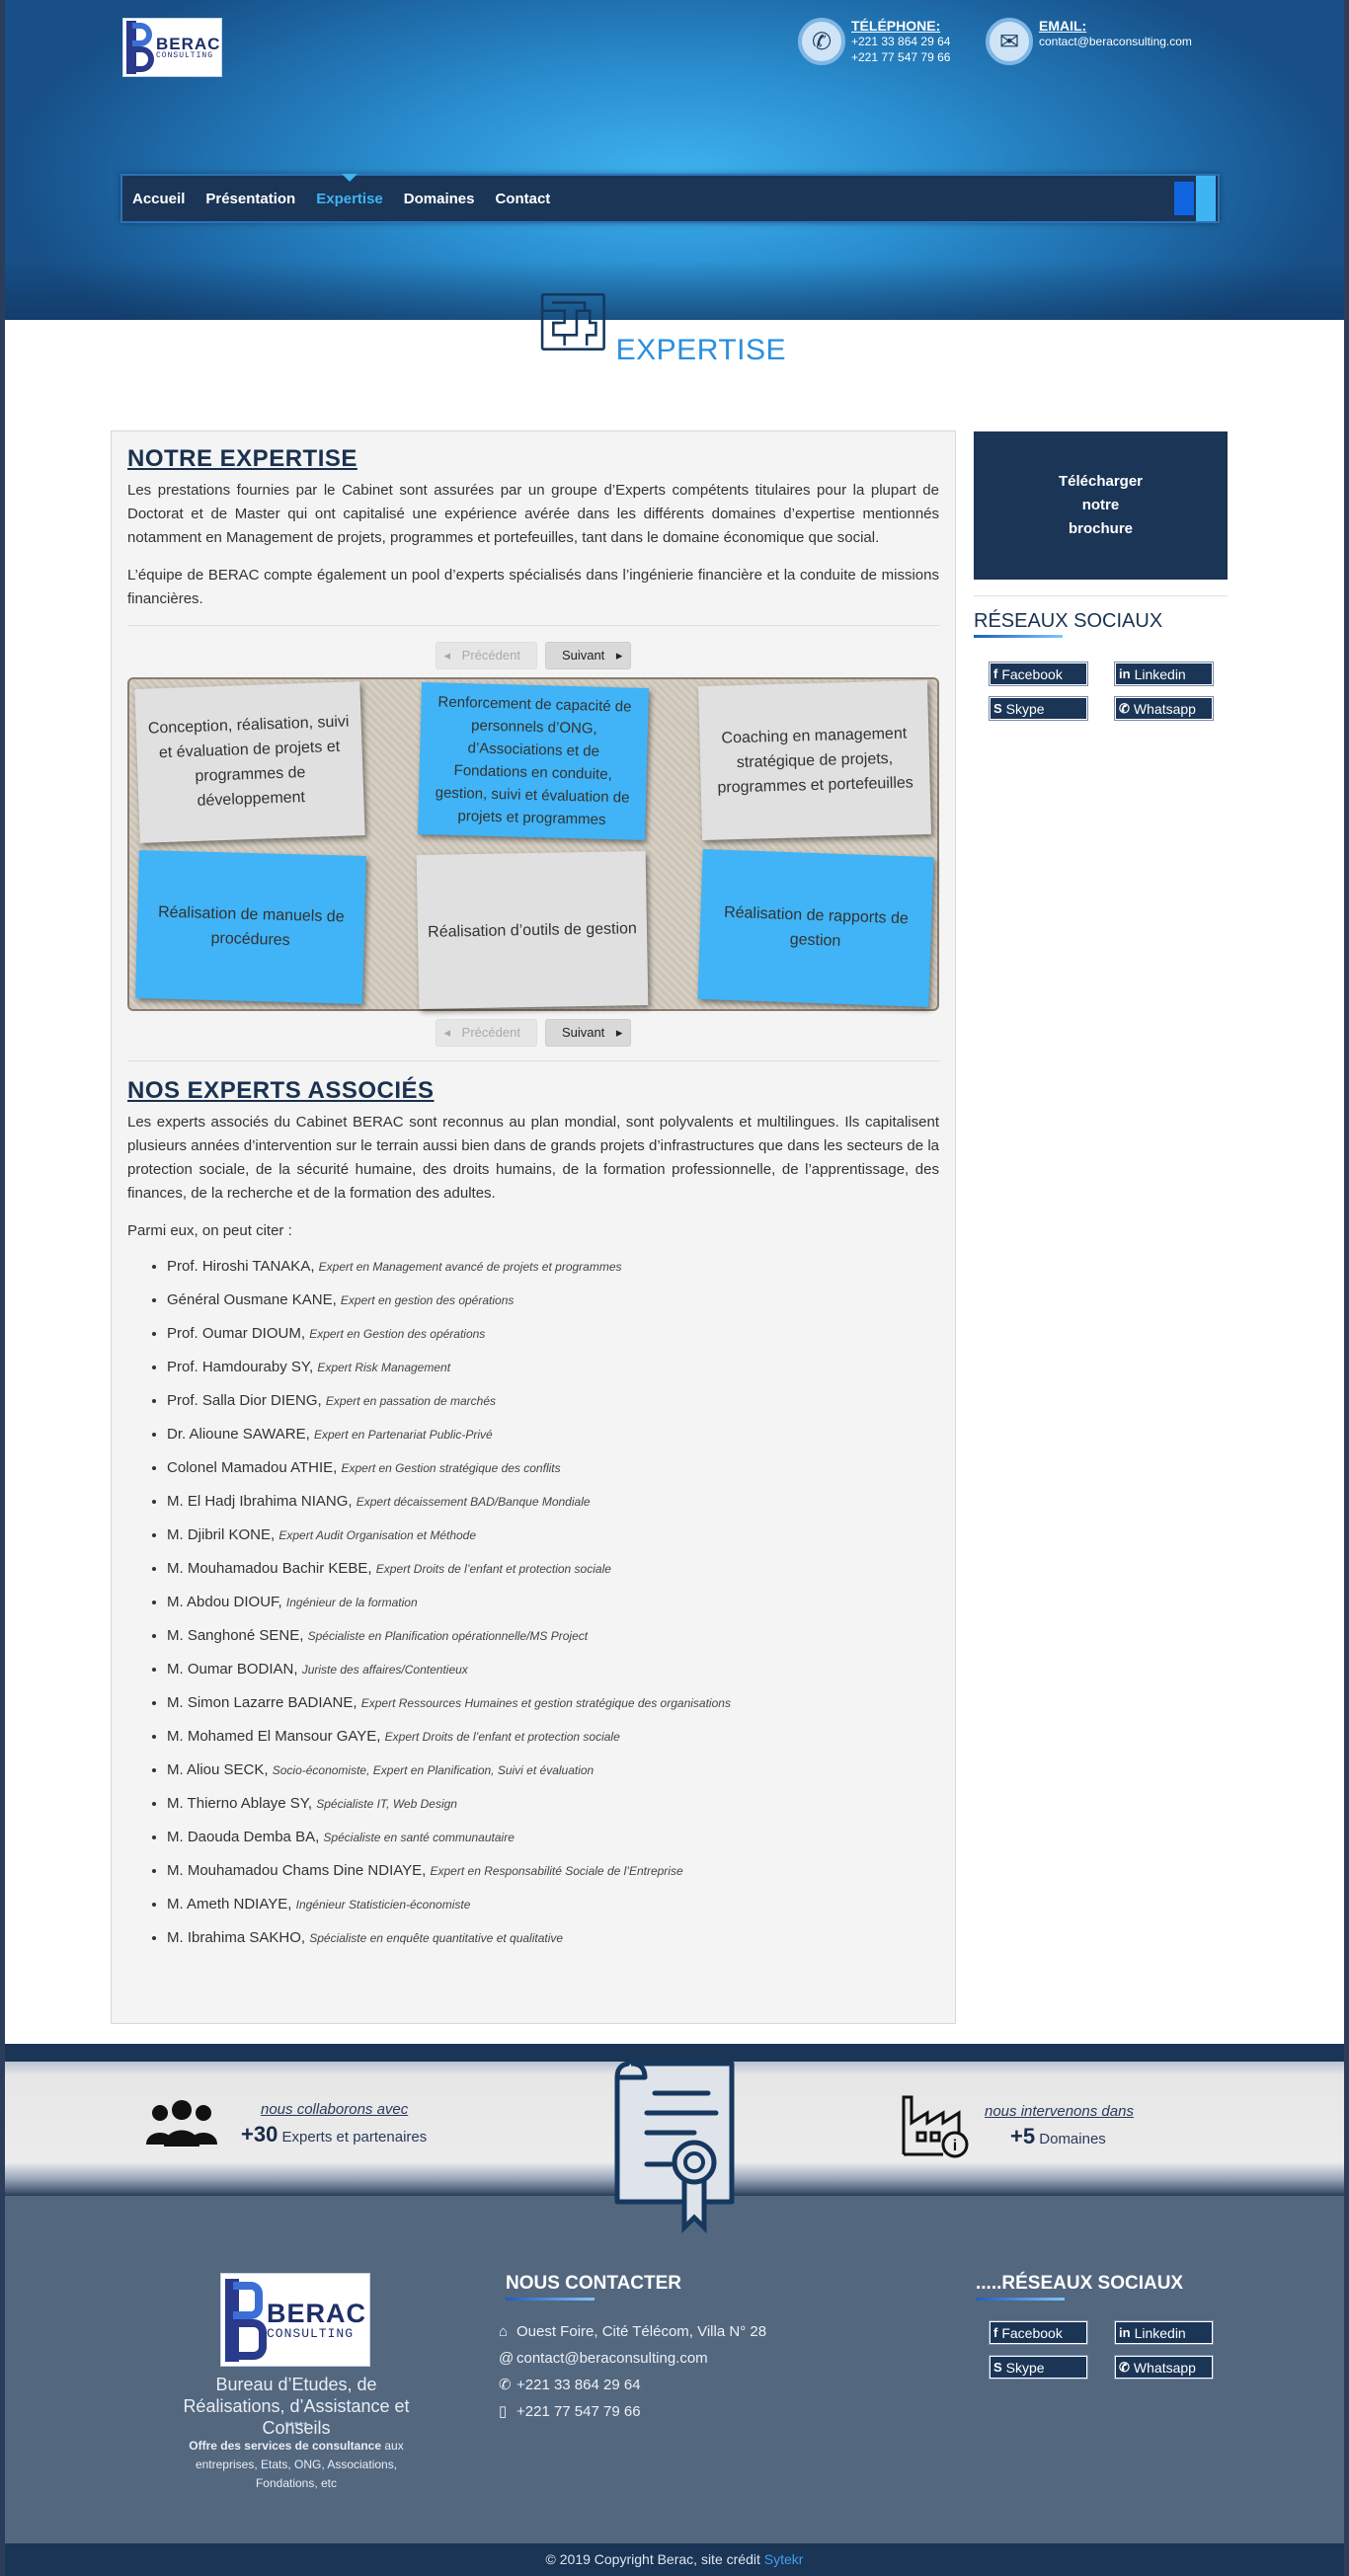  What do you see at coordinates (159, 199) in the screenshot?
I see `nav-item-accueil: Accueil` at bounding box center [159, 199].